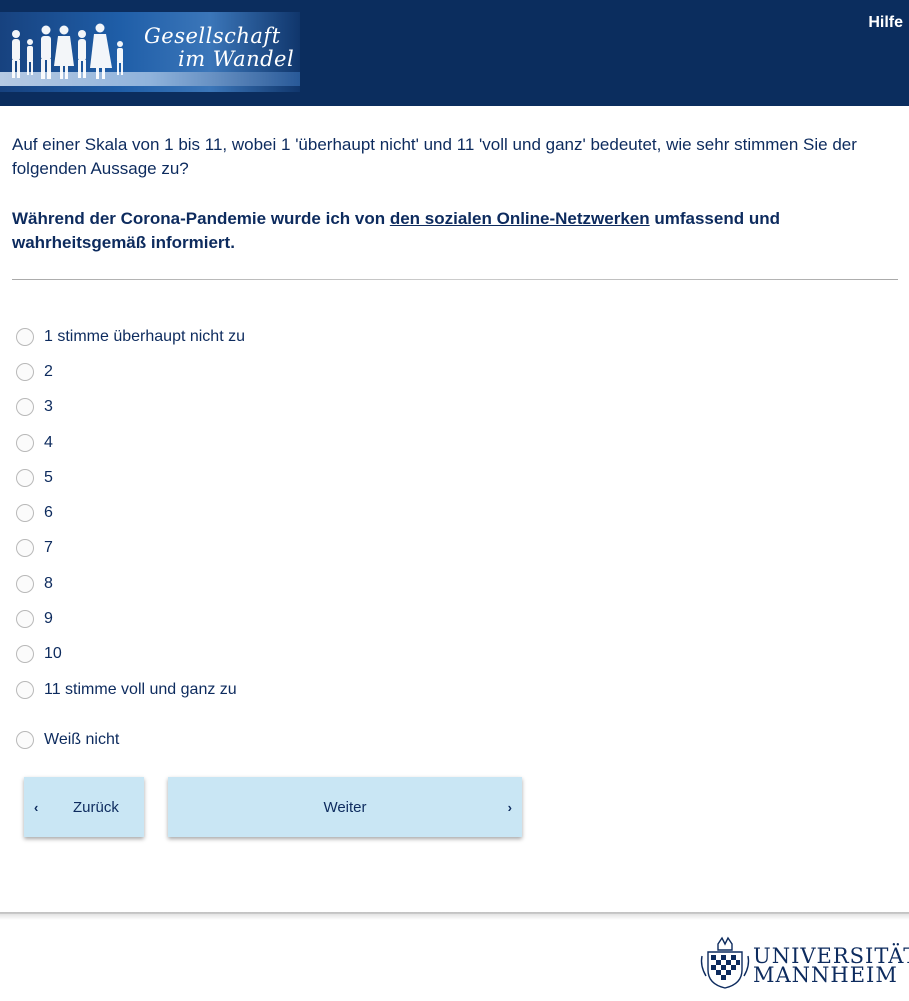 The width and height of the screenshot is (909, 1001). Describe the element at coordinates (509, 807) in the screenshot. I see `chevron-right-icon: ›` at that location.